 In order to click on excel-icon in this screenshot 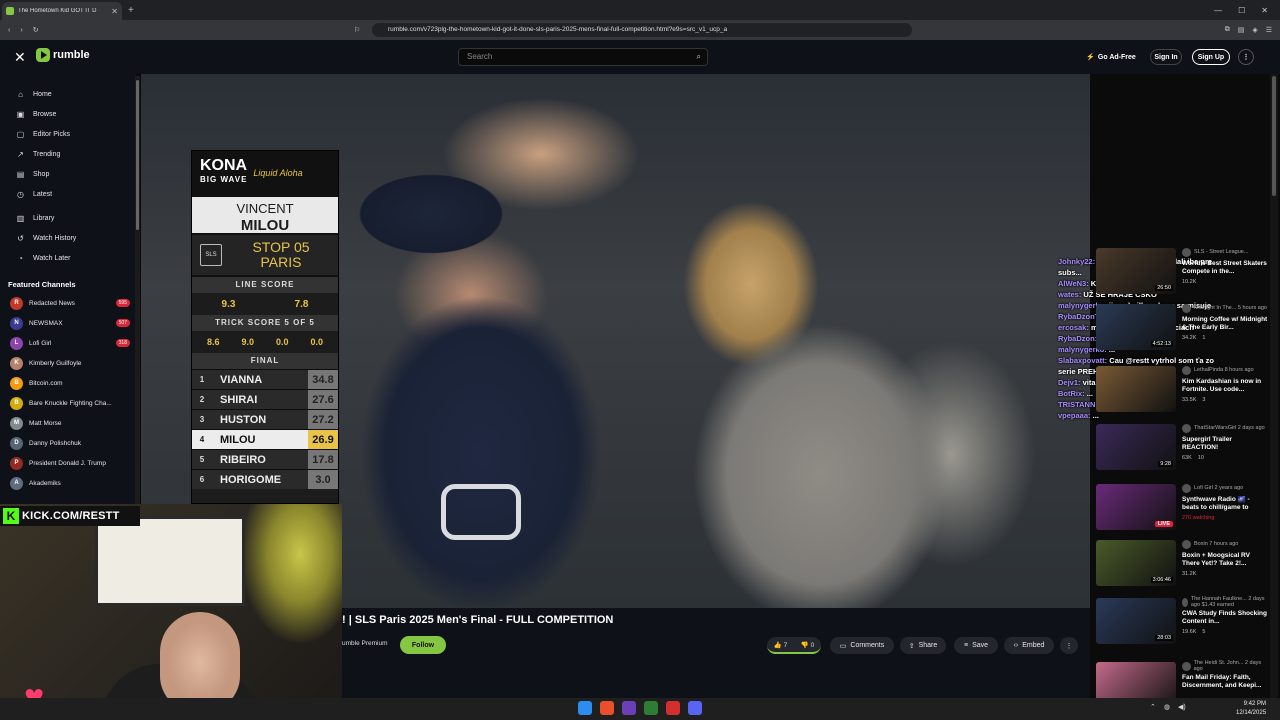, I will do `click(651, 708)`.